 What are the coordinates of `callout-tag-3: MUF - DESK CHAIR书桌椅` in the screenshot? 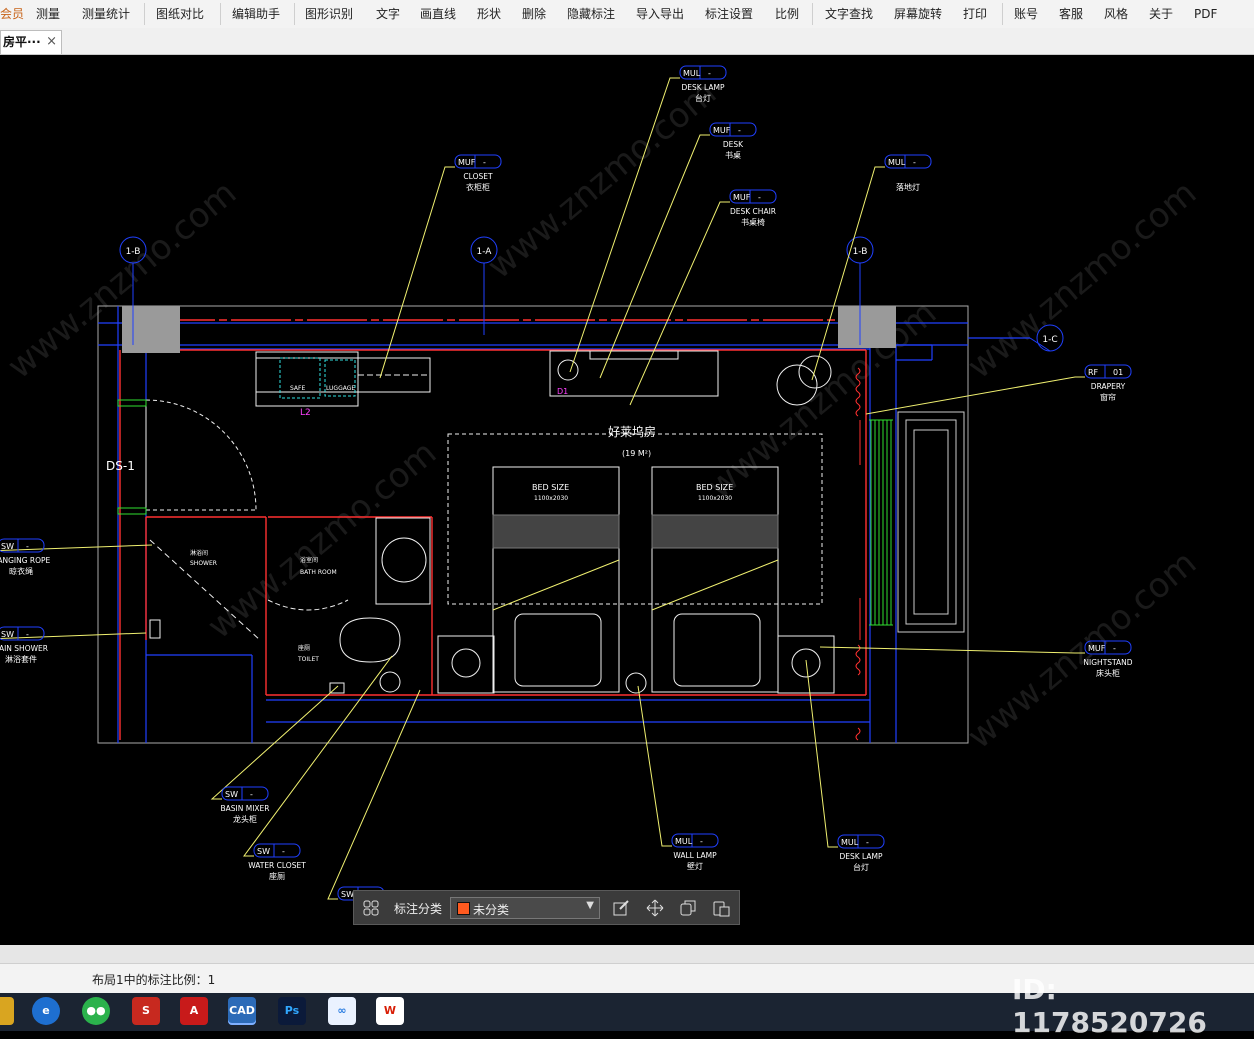 It's located at (703, 297).